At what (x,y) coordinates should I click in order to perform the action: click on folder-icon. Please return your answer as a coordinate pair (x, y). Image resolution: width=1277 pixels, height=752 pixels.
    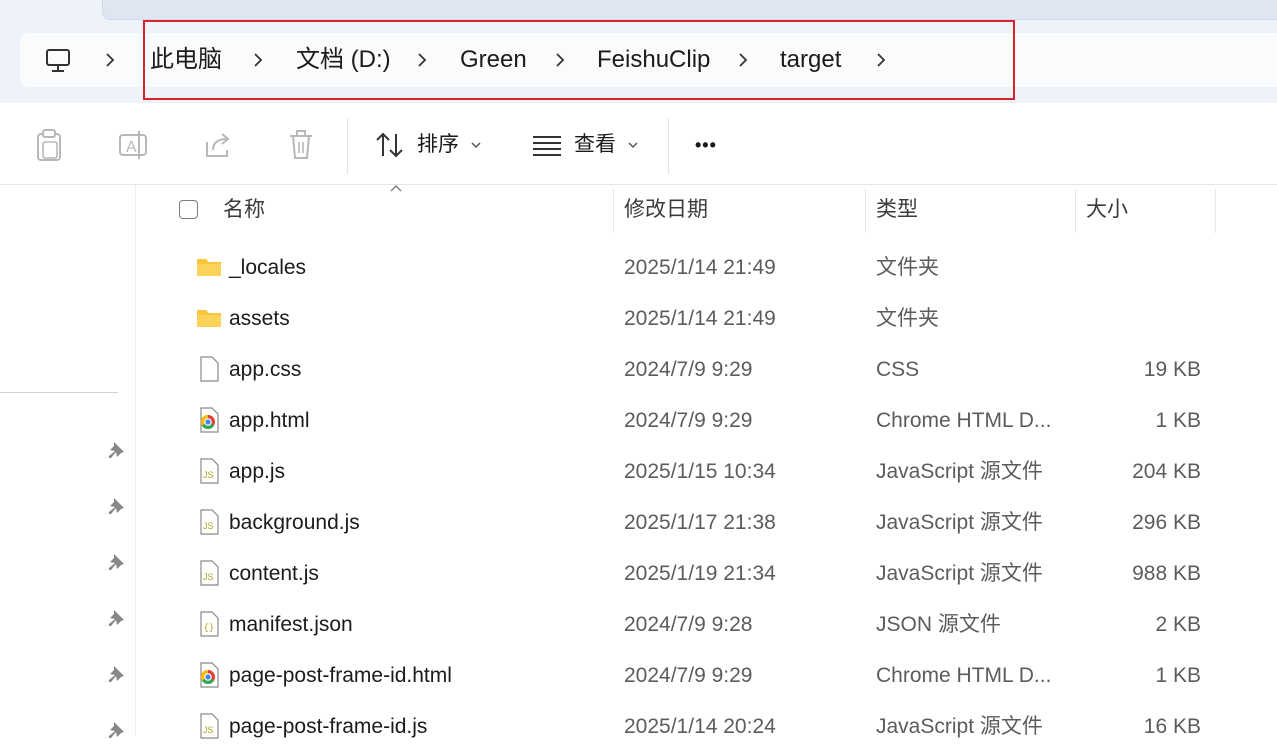
    Looking at the image, I should click on (209, 318).